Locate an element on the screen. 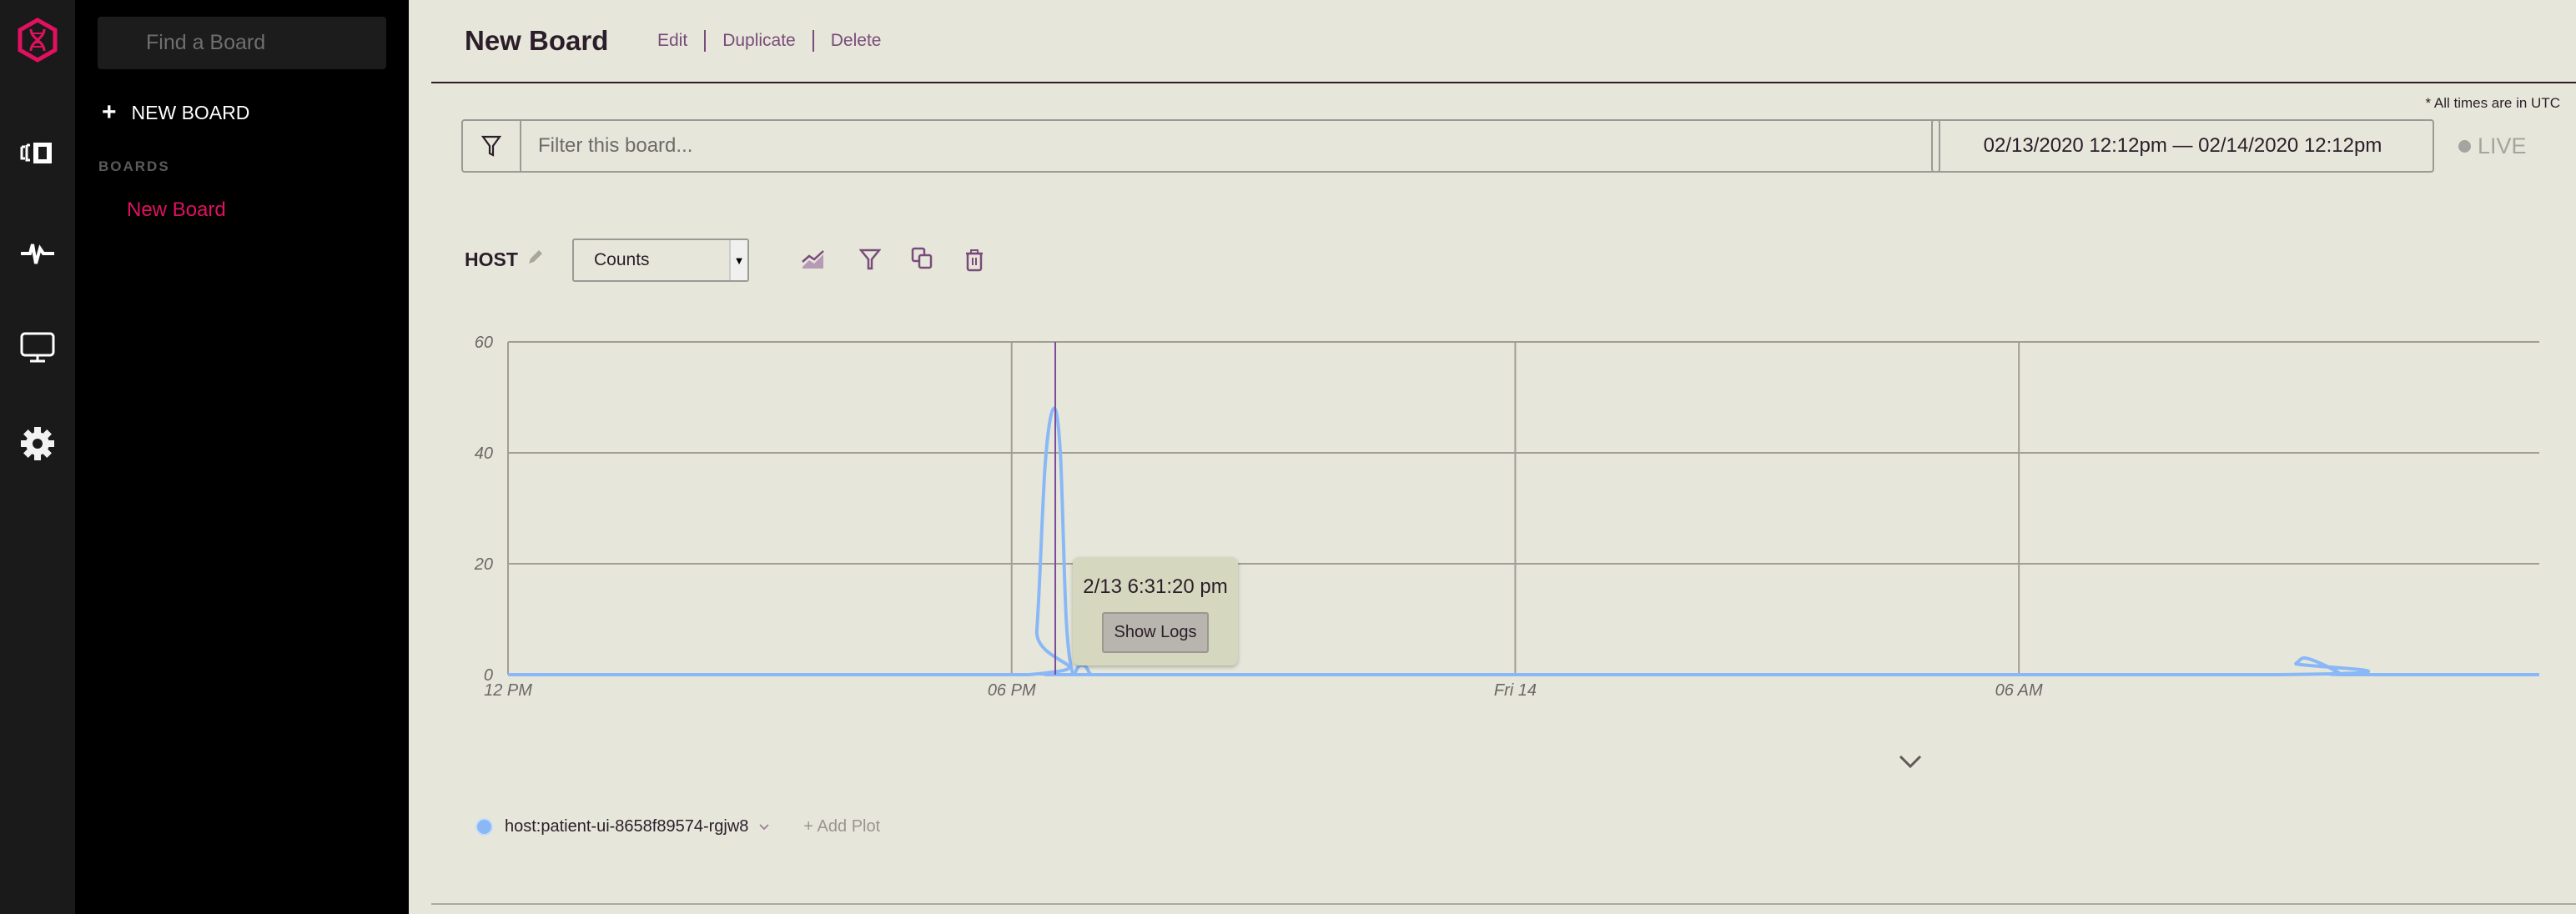 Image resolution: width=2576 pixels, height=914 pixels. live-label: LIVE is located at coordinates (2502, 145).